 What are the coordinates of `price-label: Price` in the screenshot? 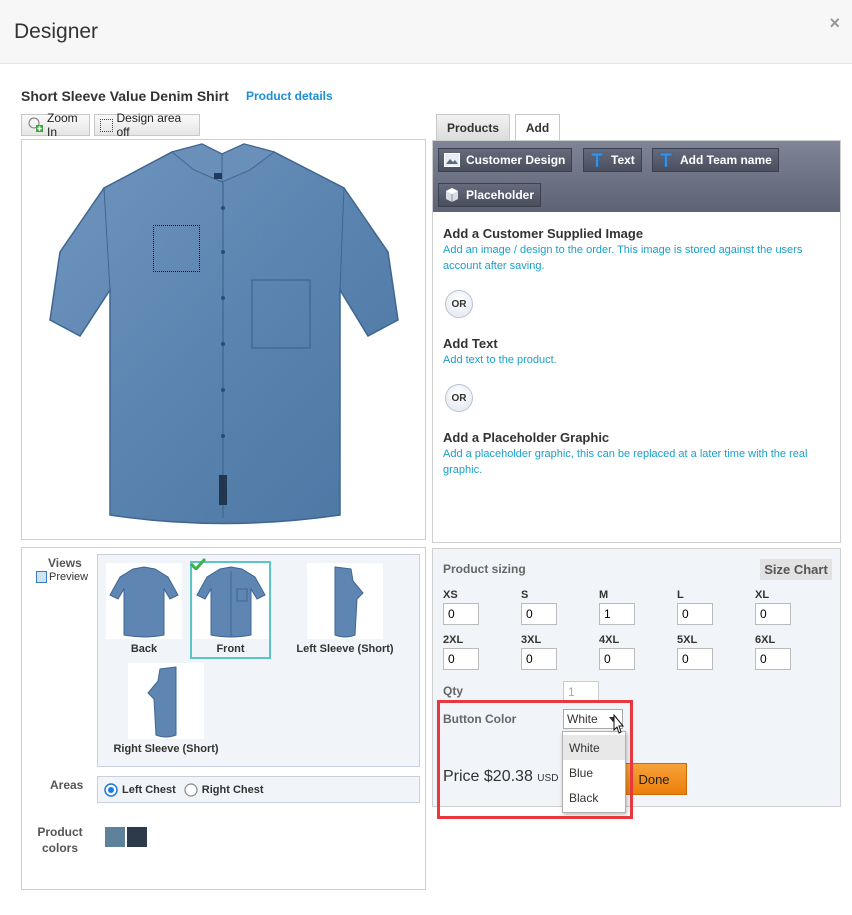 It's located at (461, 776).